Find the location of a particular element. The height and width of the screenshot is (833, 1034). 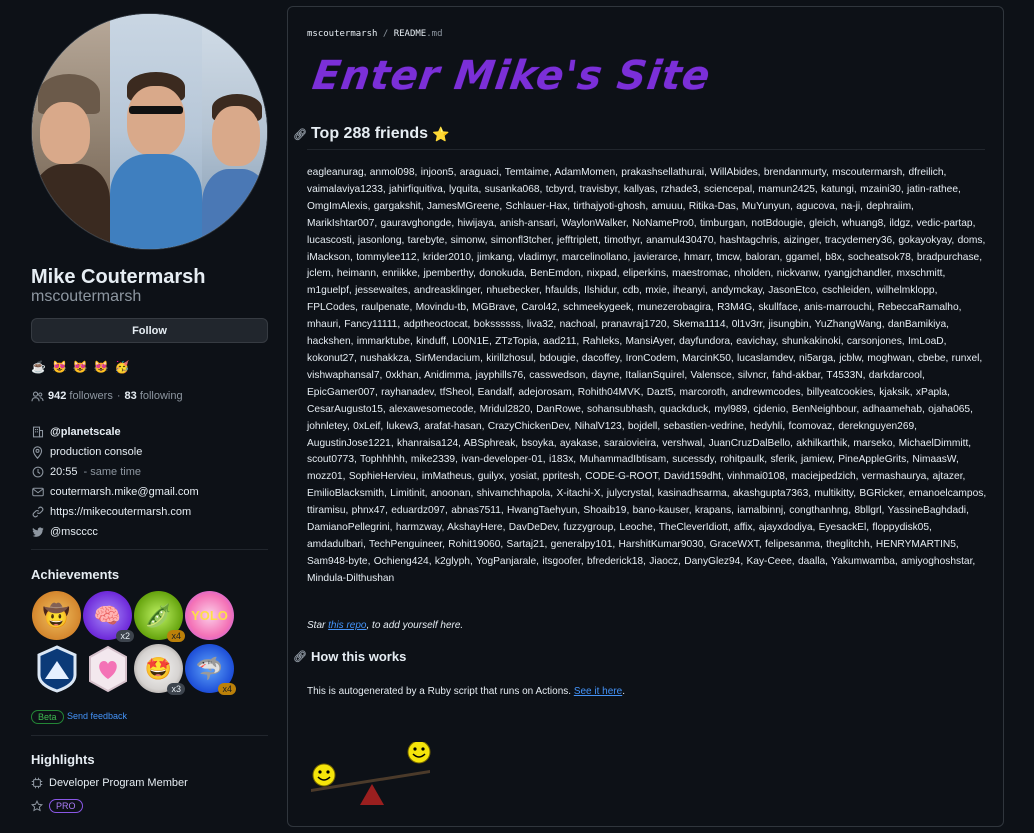

achievement-badge: 🦈 x4 is located at coordinates (210, 669).